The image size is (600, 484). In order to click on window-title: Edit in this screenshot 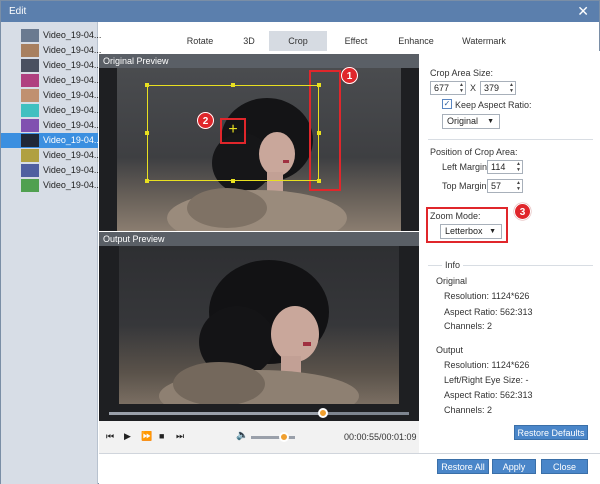, I will do `click(18, 11)`.